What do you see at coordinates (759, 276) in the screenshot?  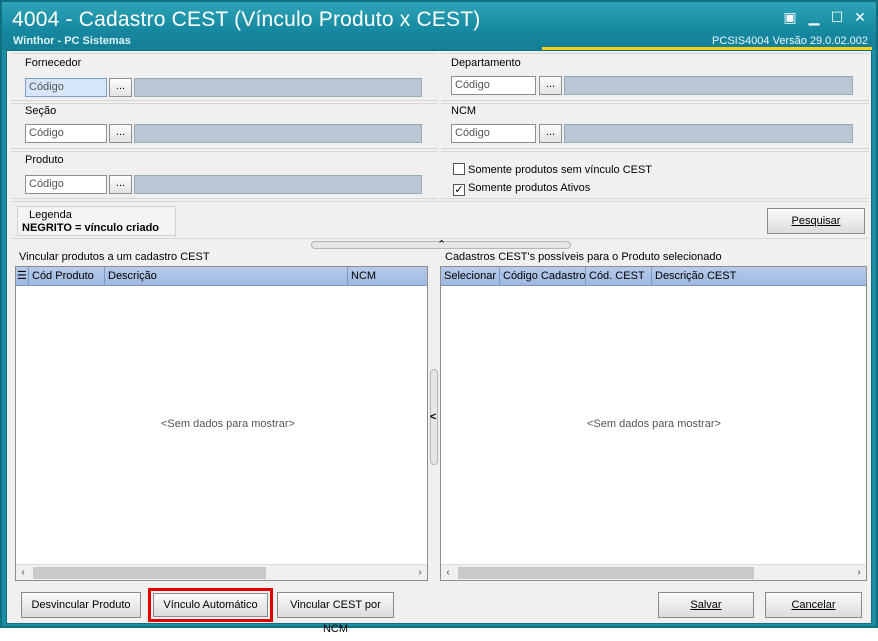 I see `right-col-descricao-cest: Descrição CEST` at bounding box center [759, 276].